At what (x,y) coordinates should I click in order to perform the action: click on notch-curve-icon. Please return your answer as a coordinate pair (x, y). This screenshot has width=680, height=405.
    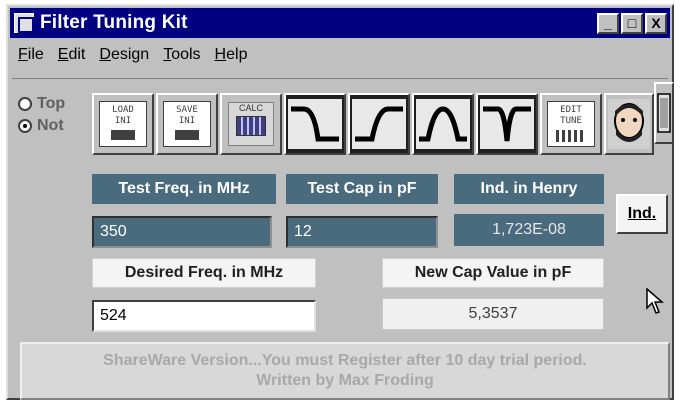
    Looking at the image, I should click on (507, 124).